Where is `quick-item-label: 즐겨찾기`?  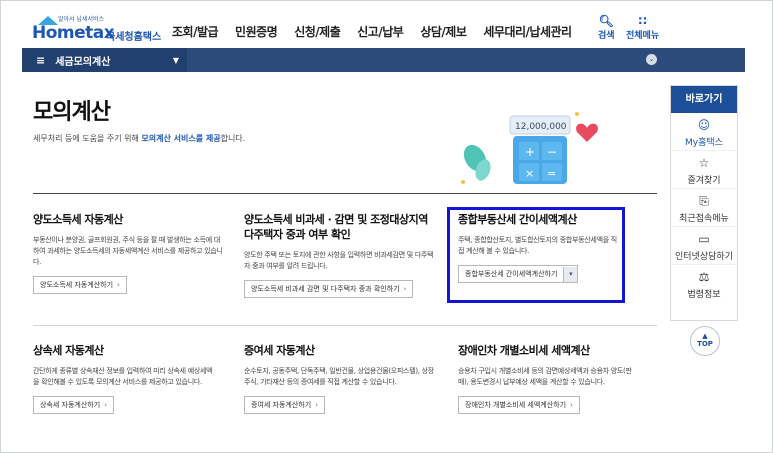 quick-item-label: 즐겨찾기 is located at coordinates (704, 181).